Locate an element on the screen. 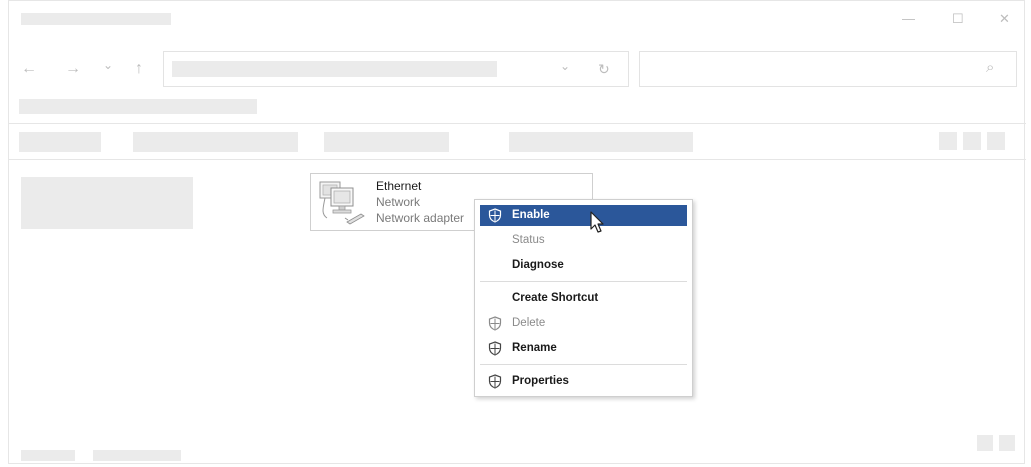 This screenshot has width=1031, height=467. menu-item-rename: Rename is located at coordinates (583, 348).